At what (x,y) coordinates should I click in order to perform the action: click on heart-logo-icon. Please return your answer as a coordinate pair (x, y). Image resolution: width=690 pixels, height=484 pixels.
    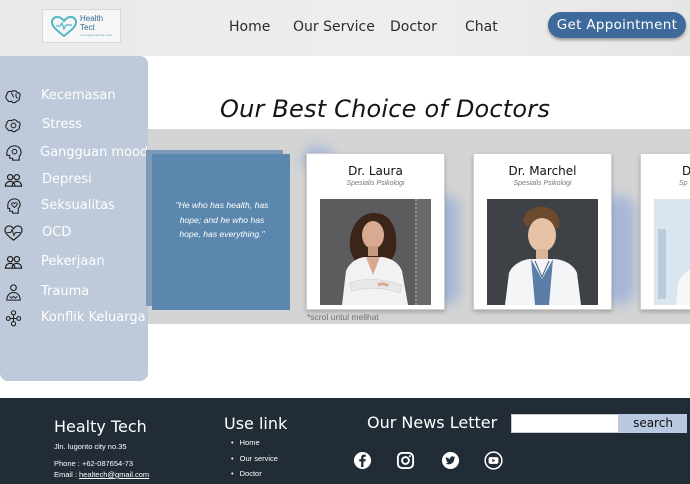
    Looking at the image, I should click on (64, 27).